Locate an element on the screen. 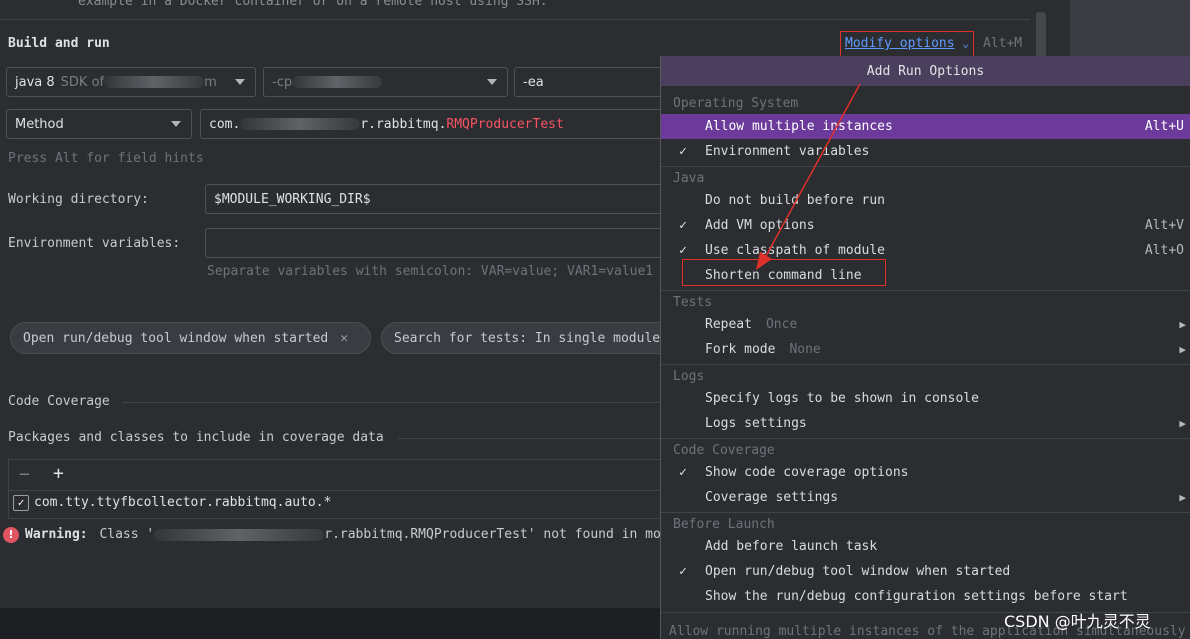 The image size is (1190, 639). watermark: CSDN @叶九灵不灵 is located at coordinates (1077, 621).